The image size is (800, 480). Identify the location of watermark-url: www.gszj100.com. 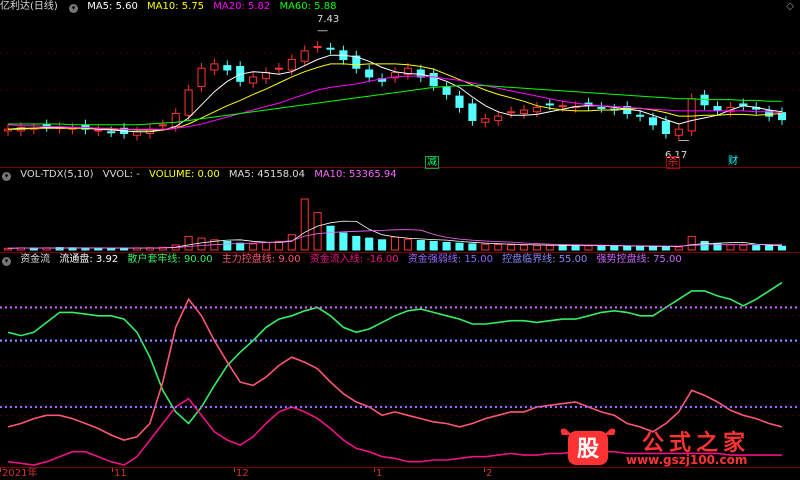
(687, 460).